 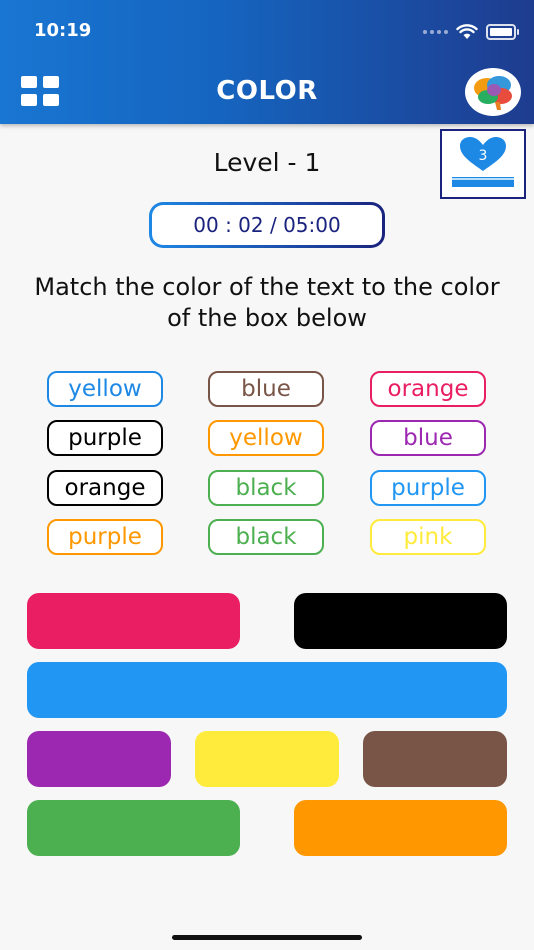 What do you see at coordinates (267, 91) in the screenshot?
I see `page-title: COLOR` at bounding box center [267, 91].